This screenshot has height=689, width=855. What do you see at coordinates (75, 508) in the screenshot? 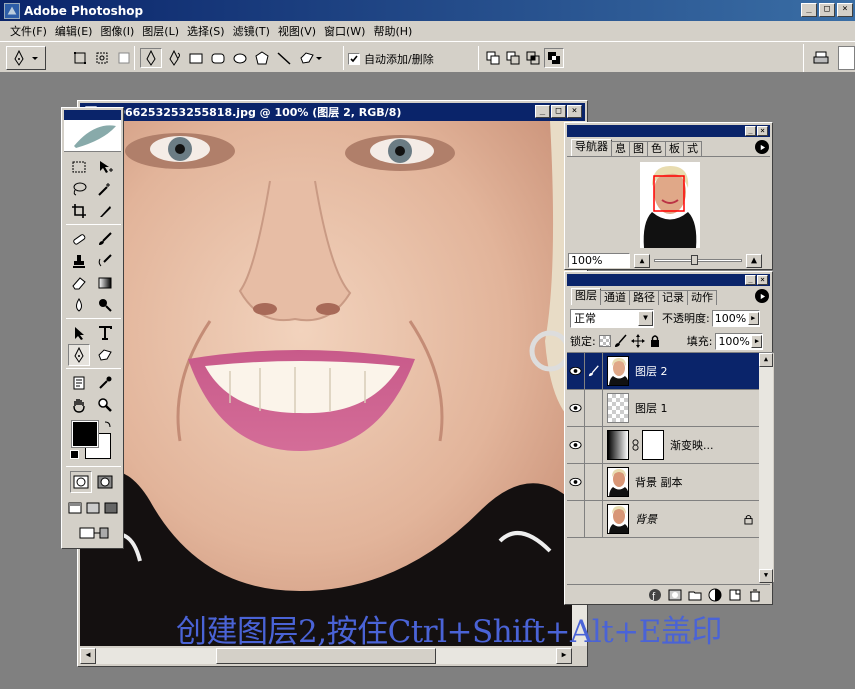
I see `screen-mode-standard` at bounding box center [75, 508].